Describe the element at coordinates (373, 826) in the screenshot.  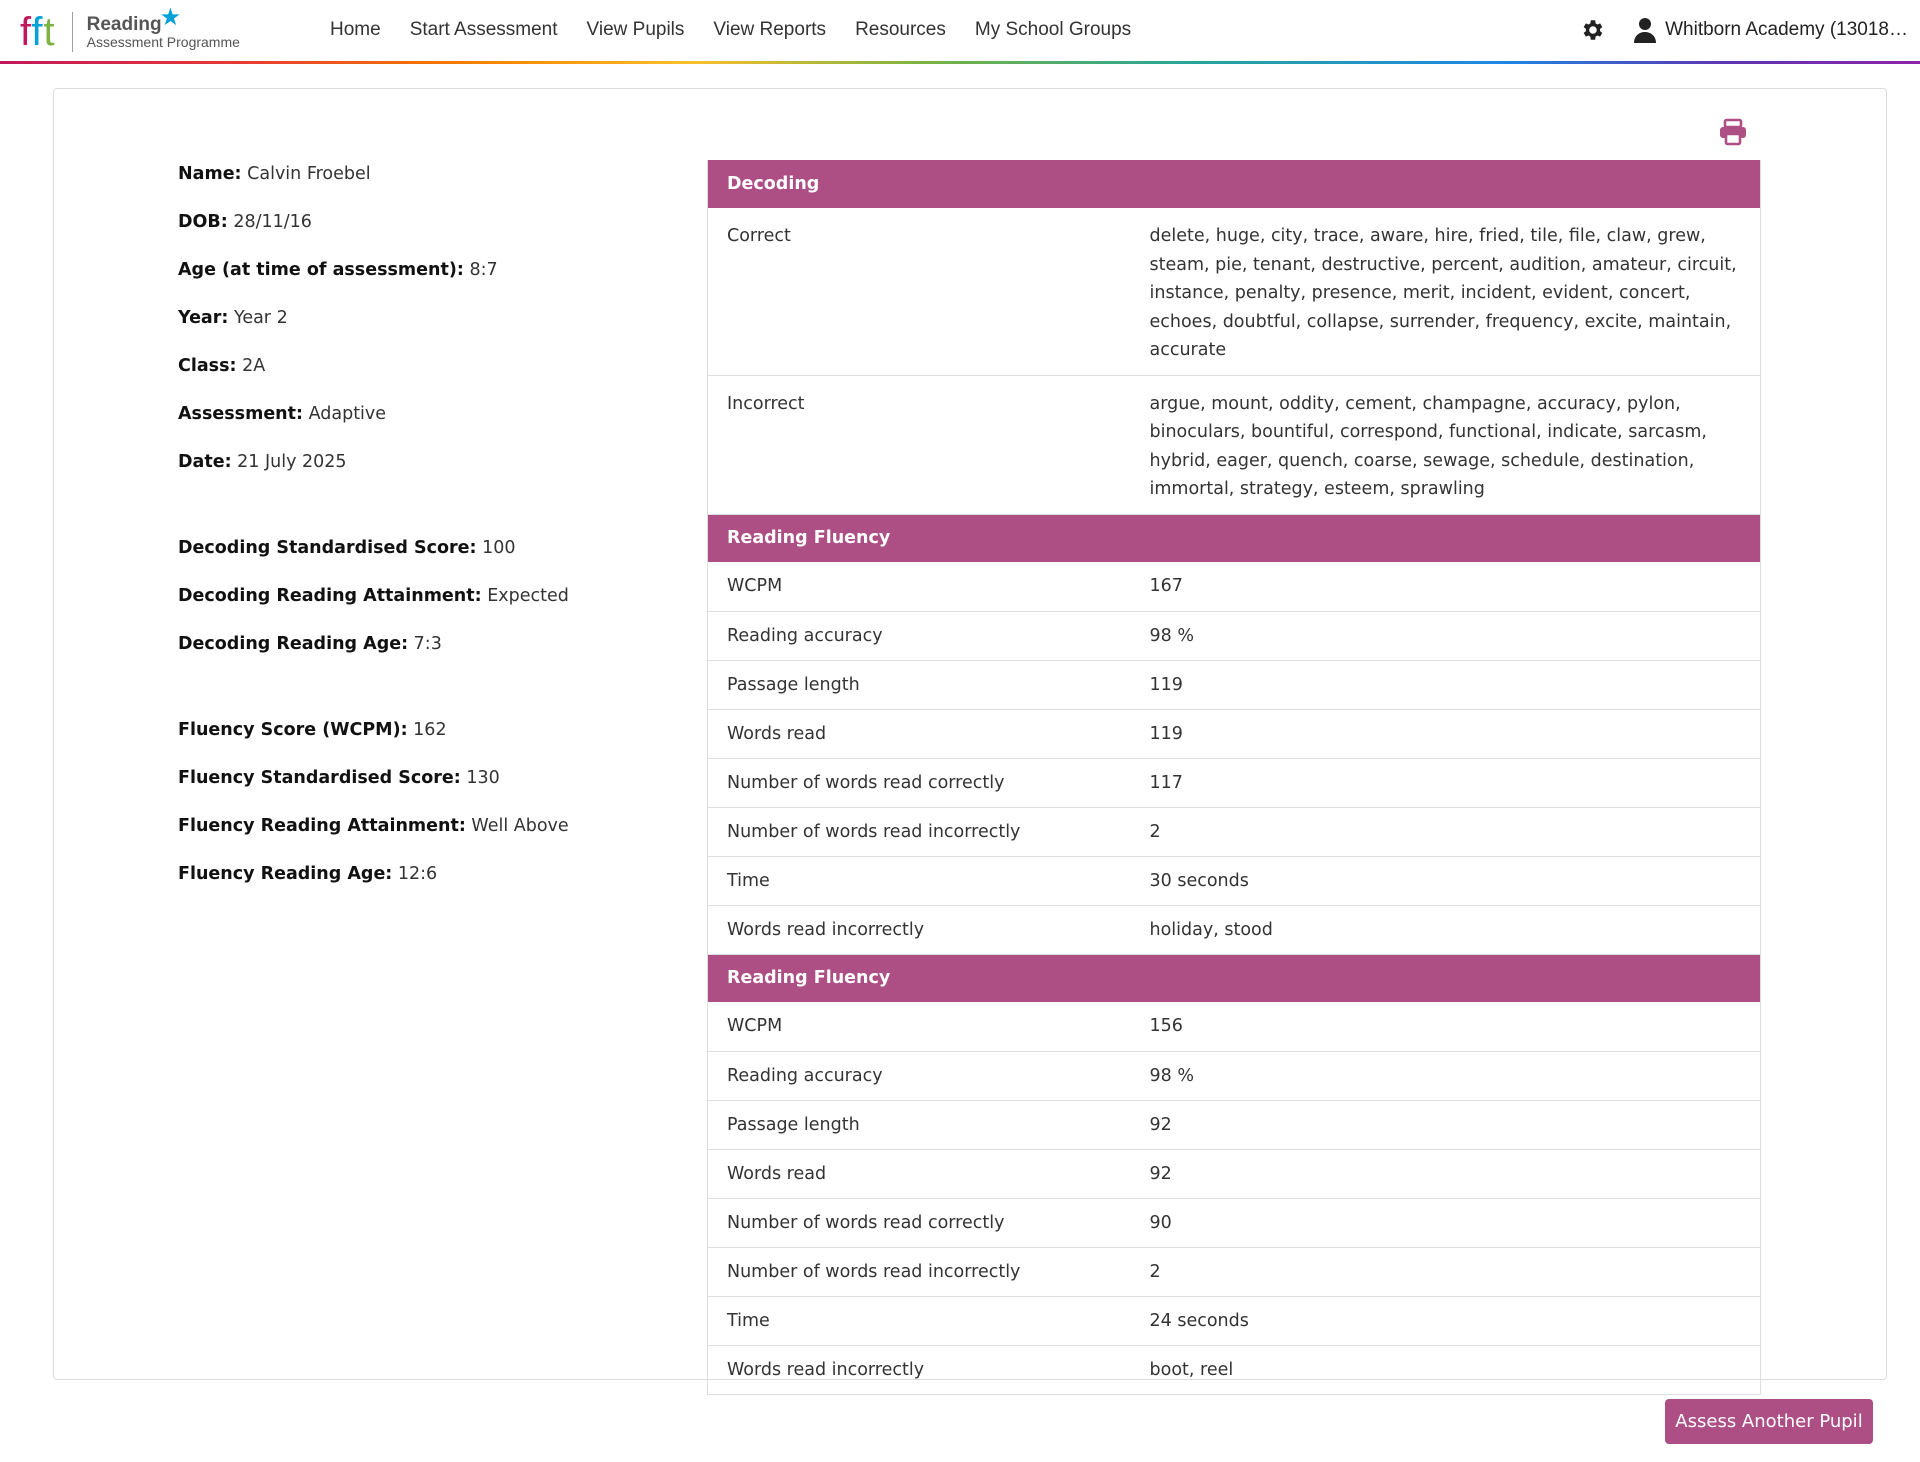
I see `fluency-reading-attainment: Fluency Reading Attainment: Well Above` at that location.